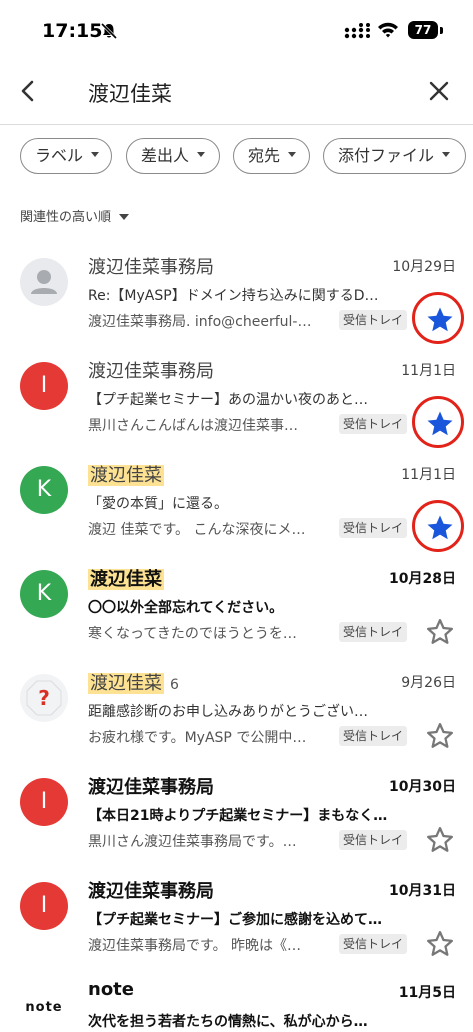 Image resolution: width=473 pixels, height=1032 pixels. I want to click on mail-date: 9月26日, so click(428, 683).